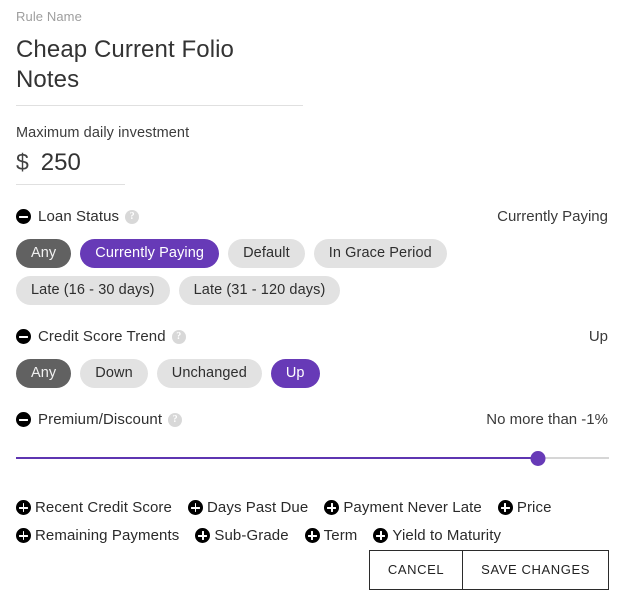 The image size is (625, 603). I want to click on chip-group-credit-score-trend: Any Down Unchanged Up, so click(312, 373).